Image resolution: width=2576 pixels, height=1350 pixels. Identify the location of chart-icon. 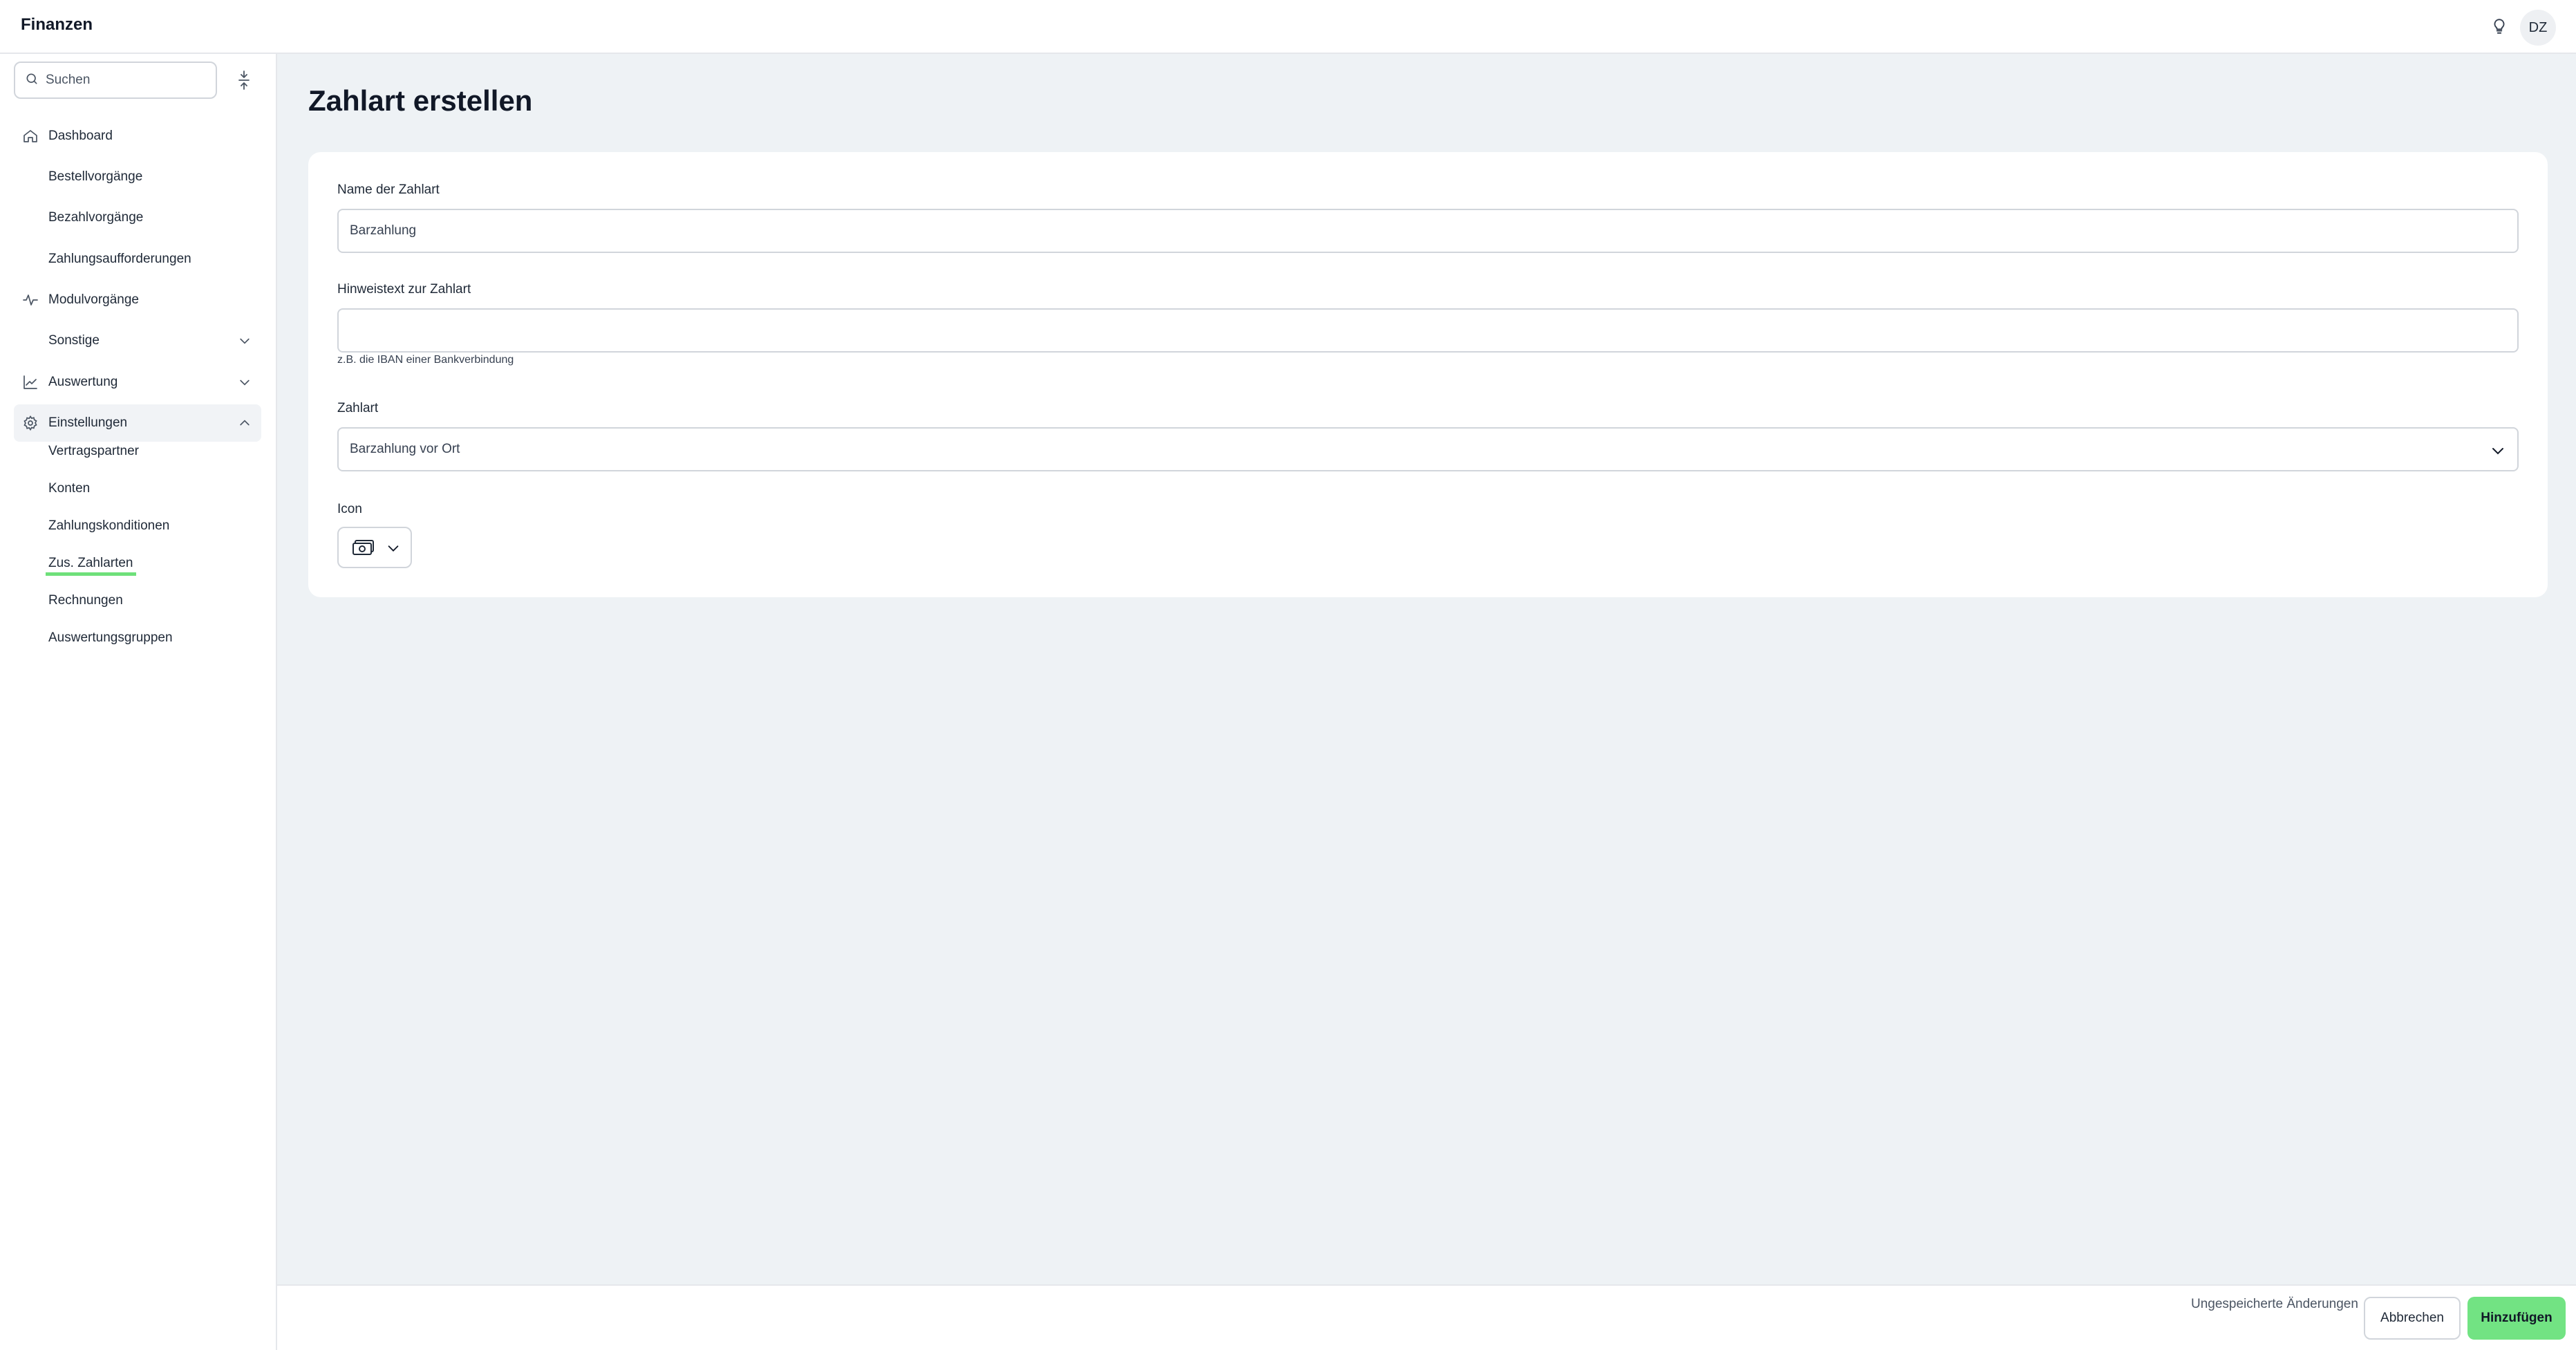
(30, 382).